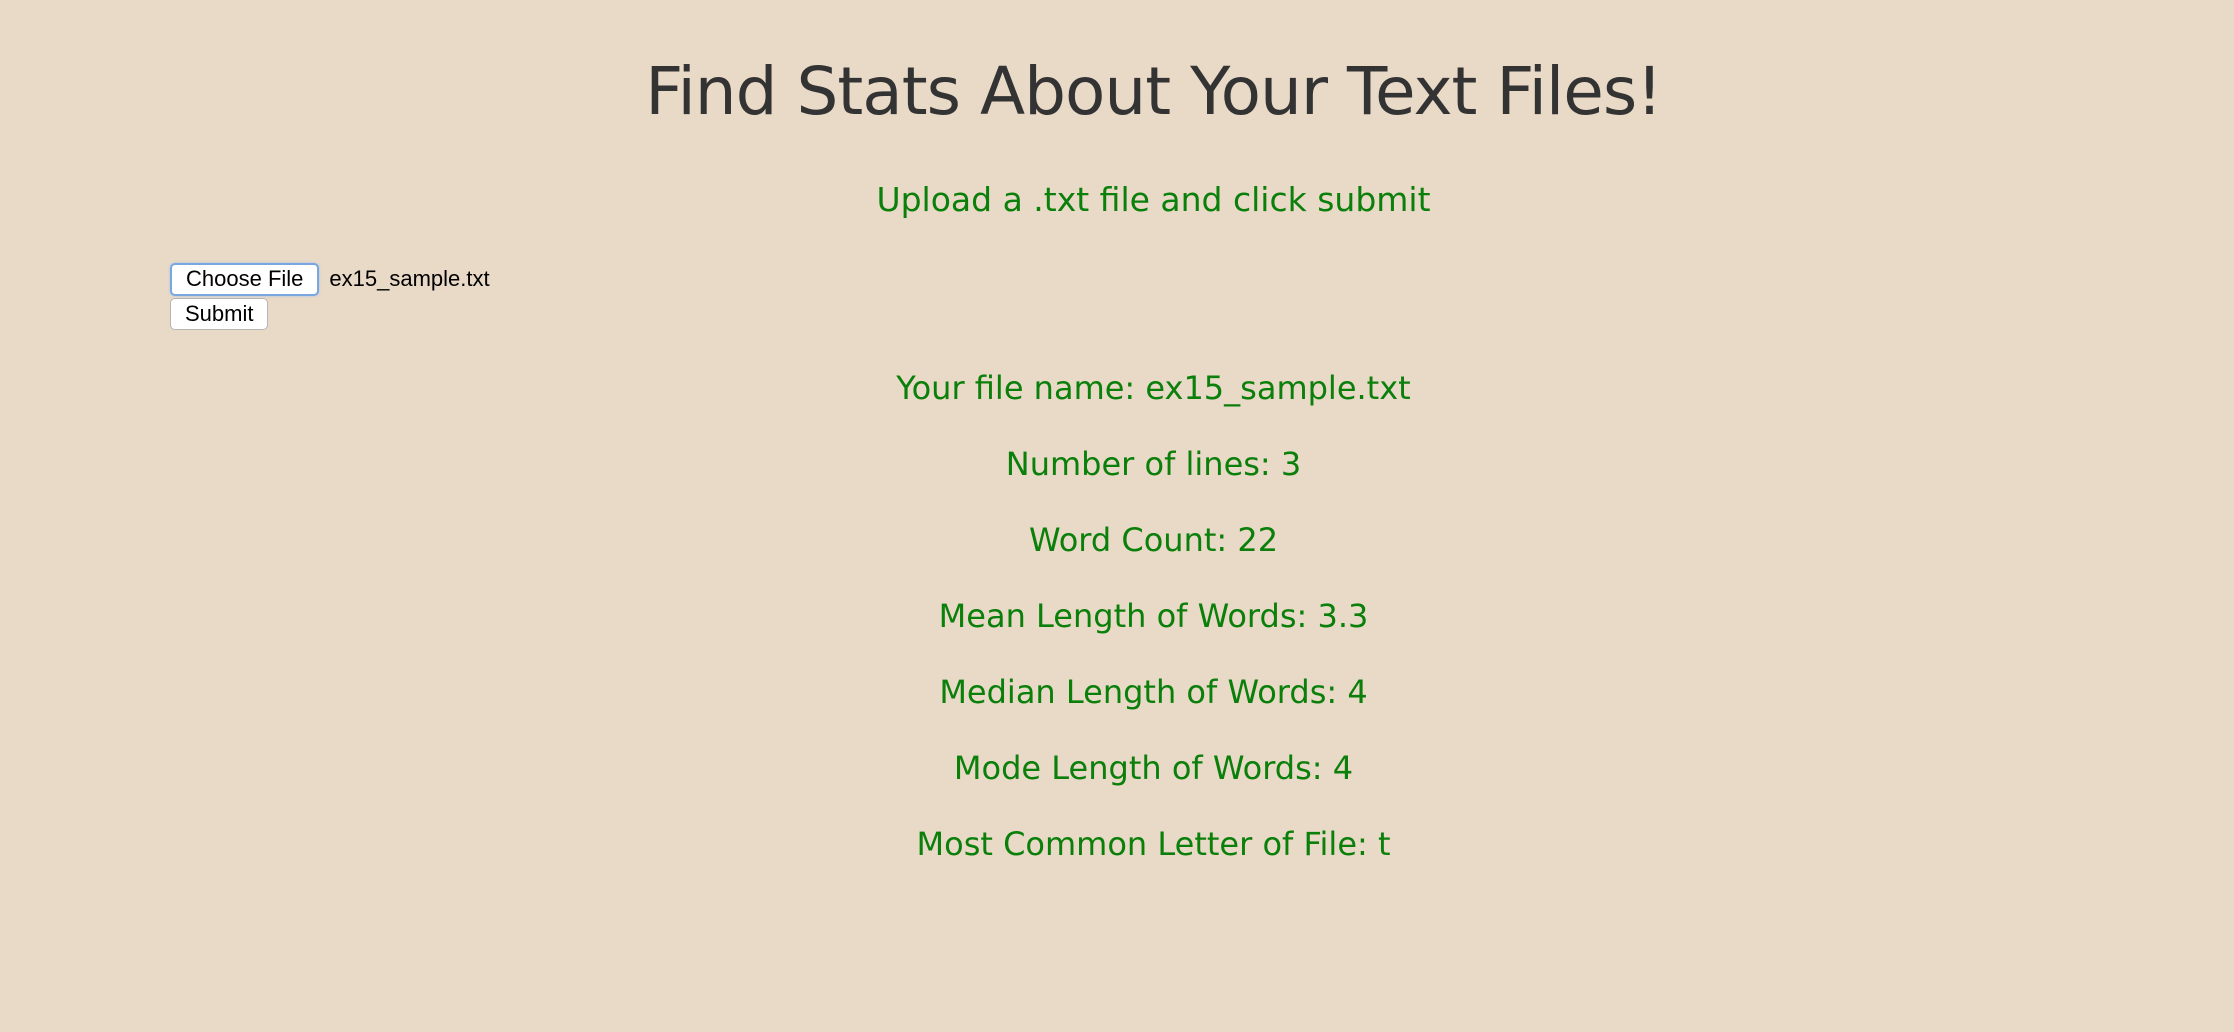  Describe the element at coordinates (1153, 464) in the screenshot. I see `stat-line-count: Number of lines: 3` at that location.